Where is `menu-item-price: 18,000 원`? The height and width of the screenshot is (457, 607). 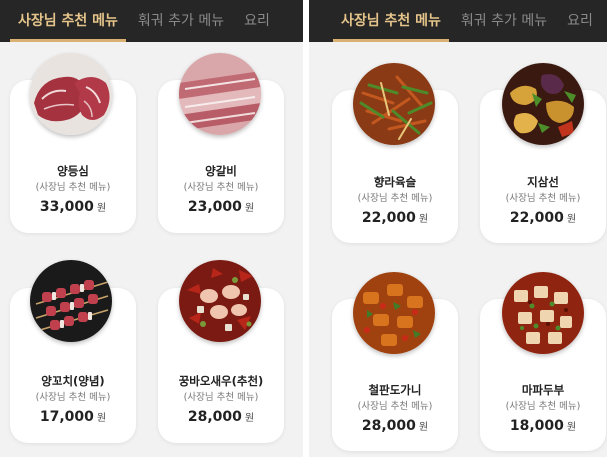 menu-item-price: 18,000 원 is located at coordinates (543, 426).